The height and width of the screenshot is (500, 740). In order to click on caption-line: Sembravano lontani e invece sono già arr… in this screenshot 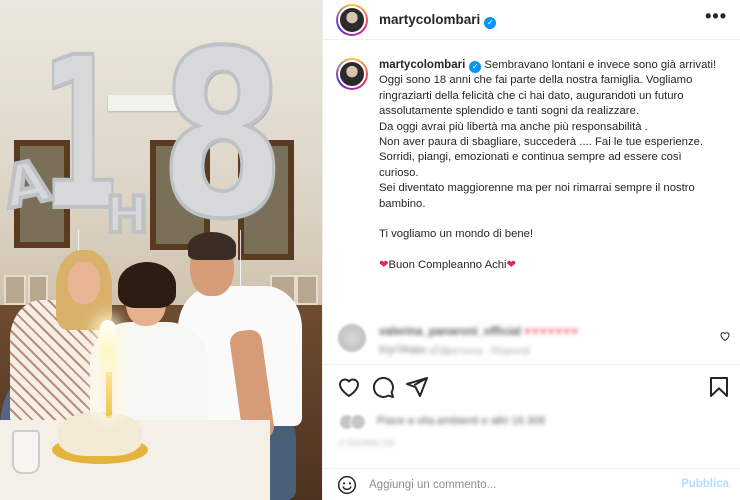, I will do `click(600, 65)`.